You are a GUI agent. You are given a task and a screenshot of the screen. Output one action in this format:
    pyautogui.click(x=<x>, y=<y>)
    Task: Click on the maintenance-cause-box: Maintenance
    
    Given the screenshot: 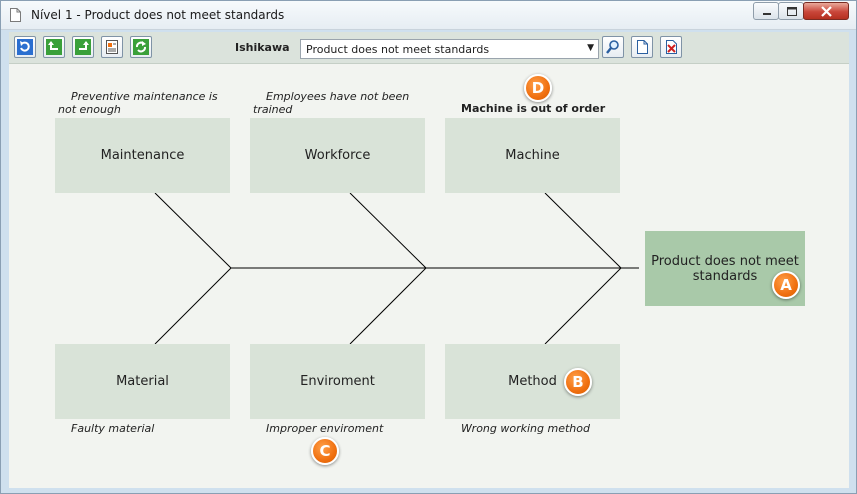 What is the action you would take?
    pyautogui.click(x=142, y=155)
    